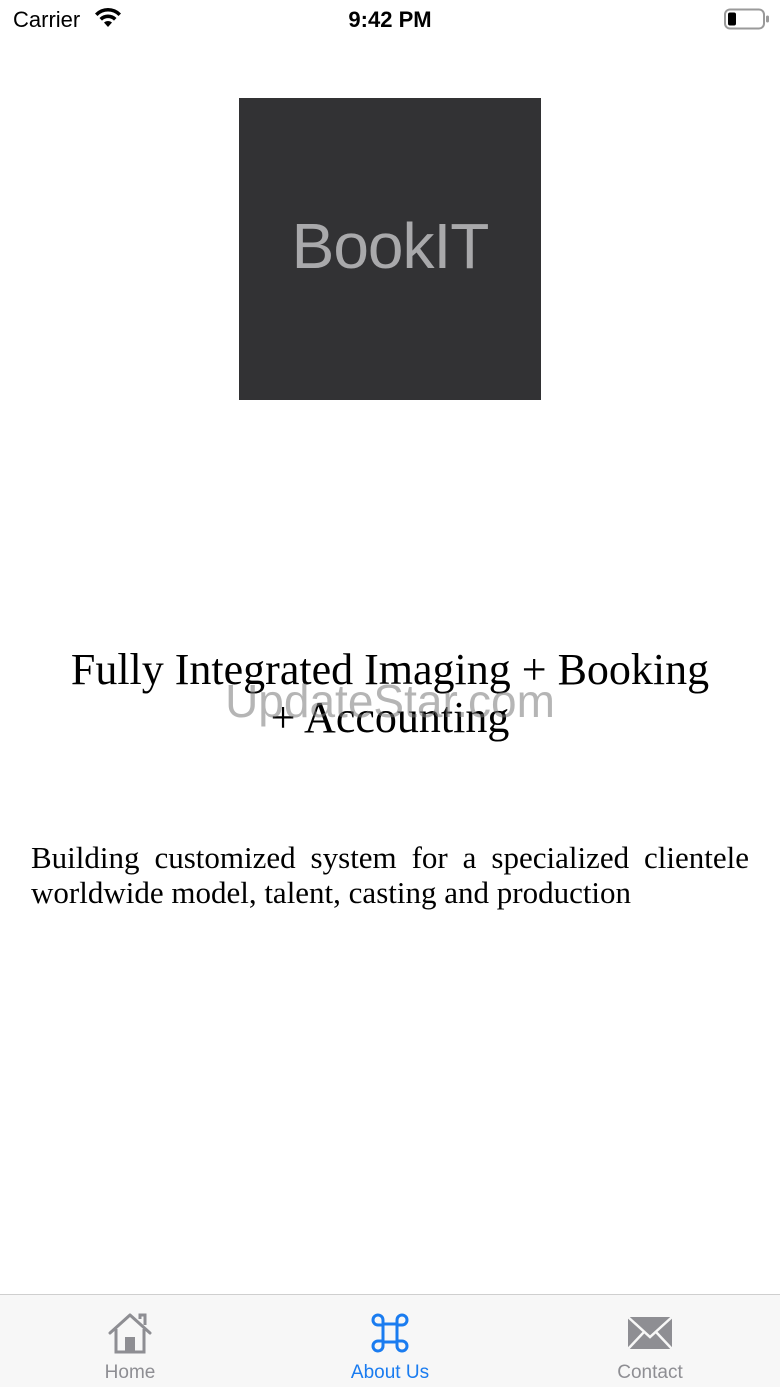  What do you see at coordinates (130, 1333) in the screenshot?
I see `home-icon` at bounding box center [130, 1333].